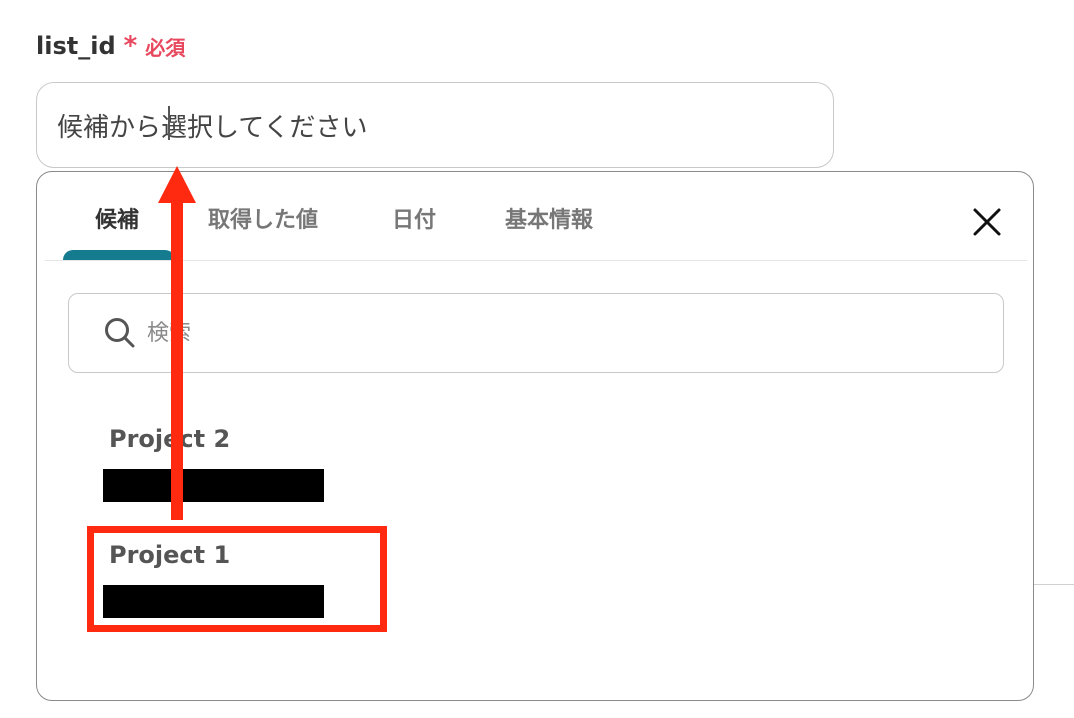 Image resolution: width=1074 pixels, height=718 pixels. I want to click on text-cursor, so click(169, 123).